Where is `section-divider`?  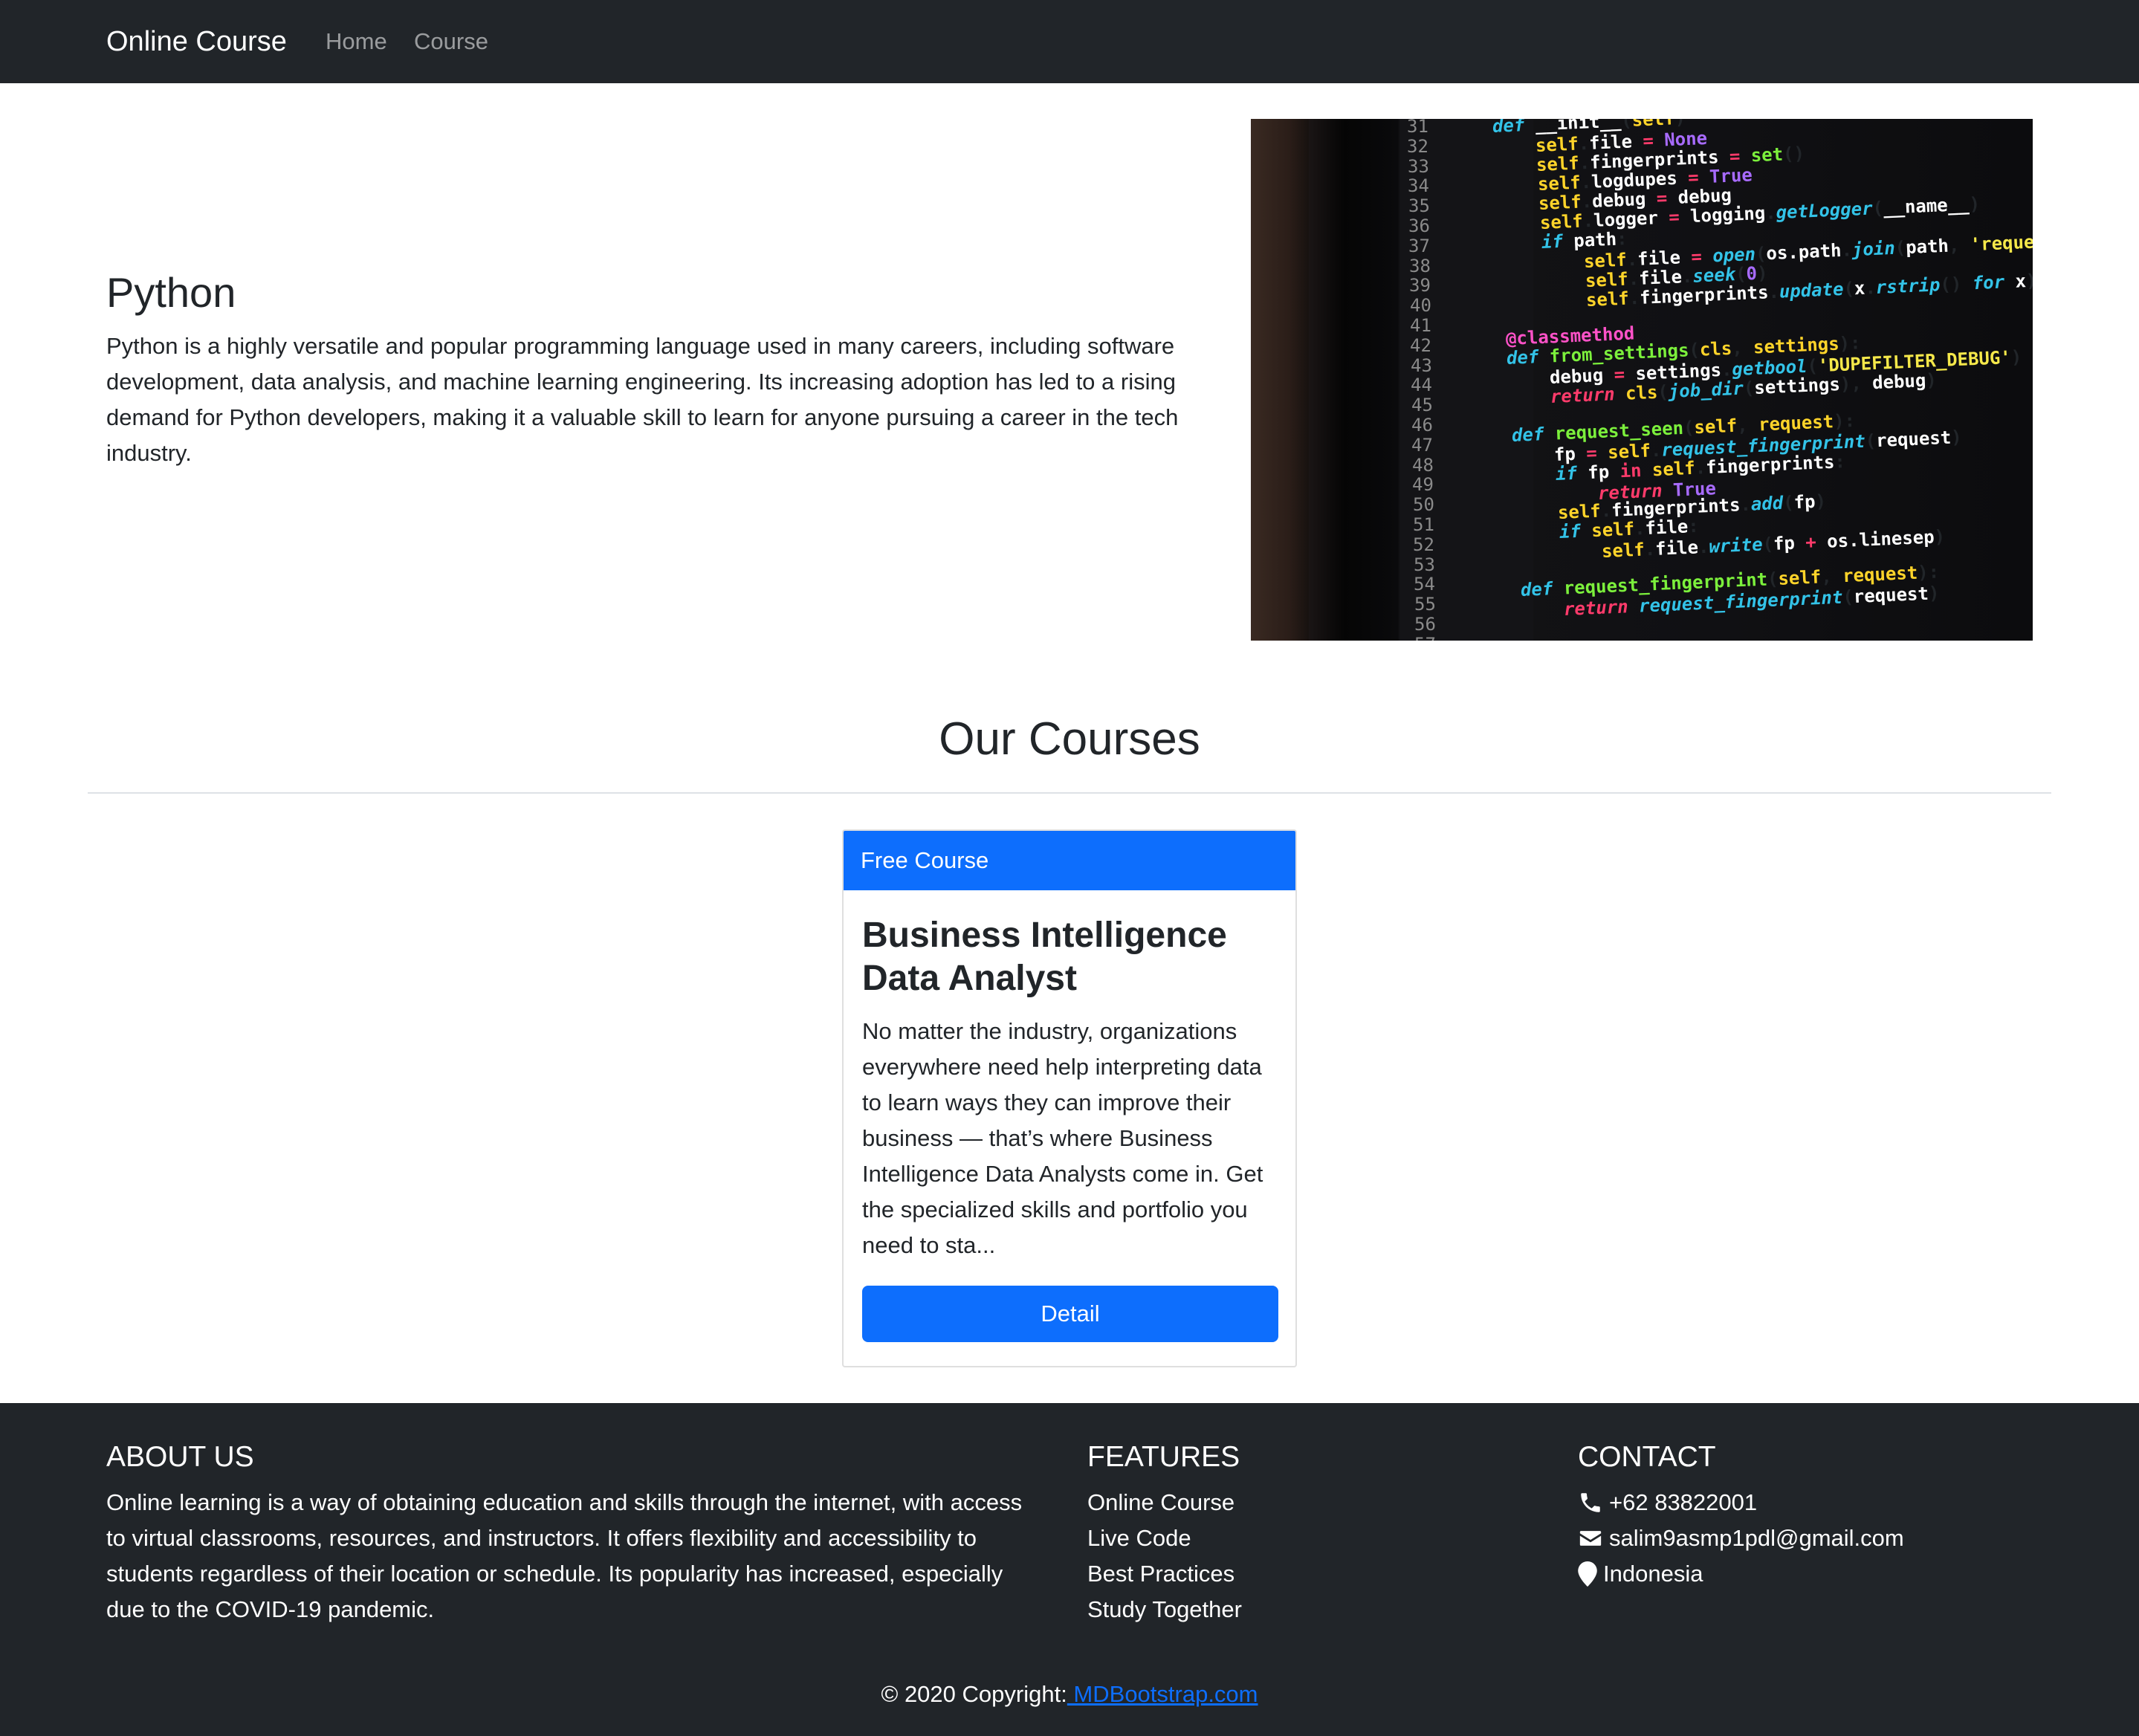
section-divider is located at coordinates (1069, 793).